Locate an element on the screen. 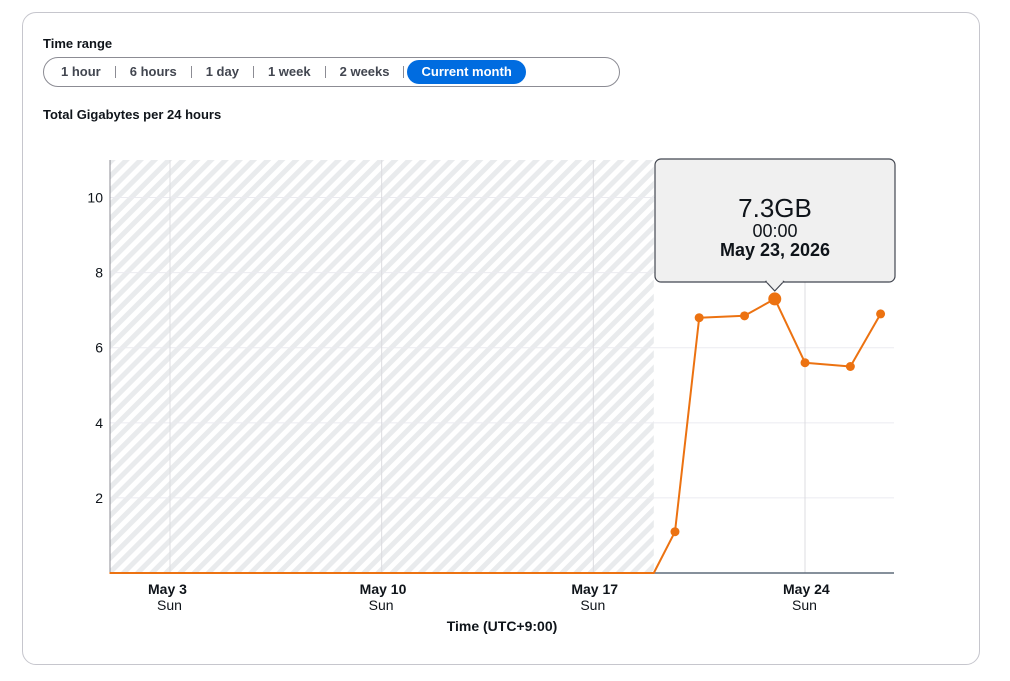 The height and width of the screenshot is (681, 1010). x-tick-label: May 24 is located at coordinates (806, 589).